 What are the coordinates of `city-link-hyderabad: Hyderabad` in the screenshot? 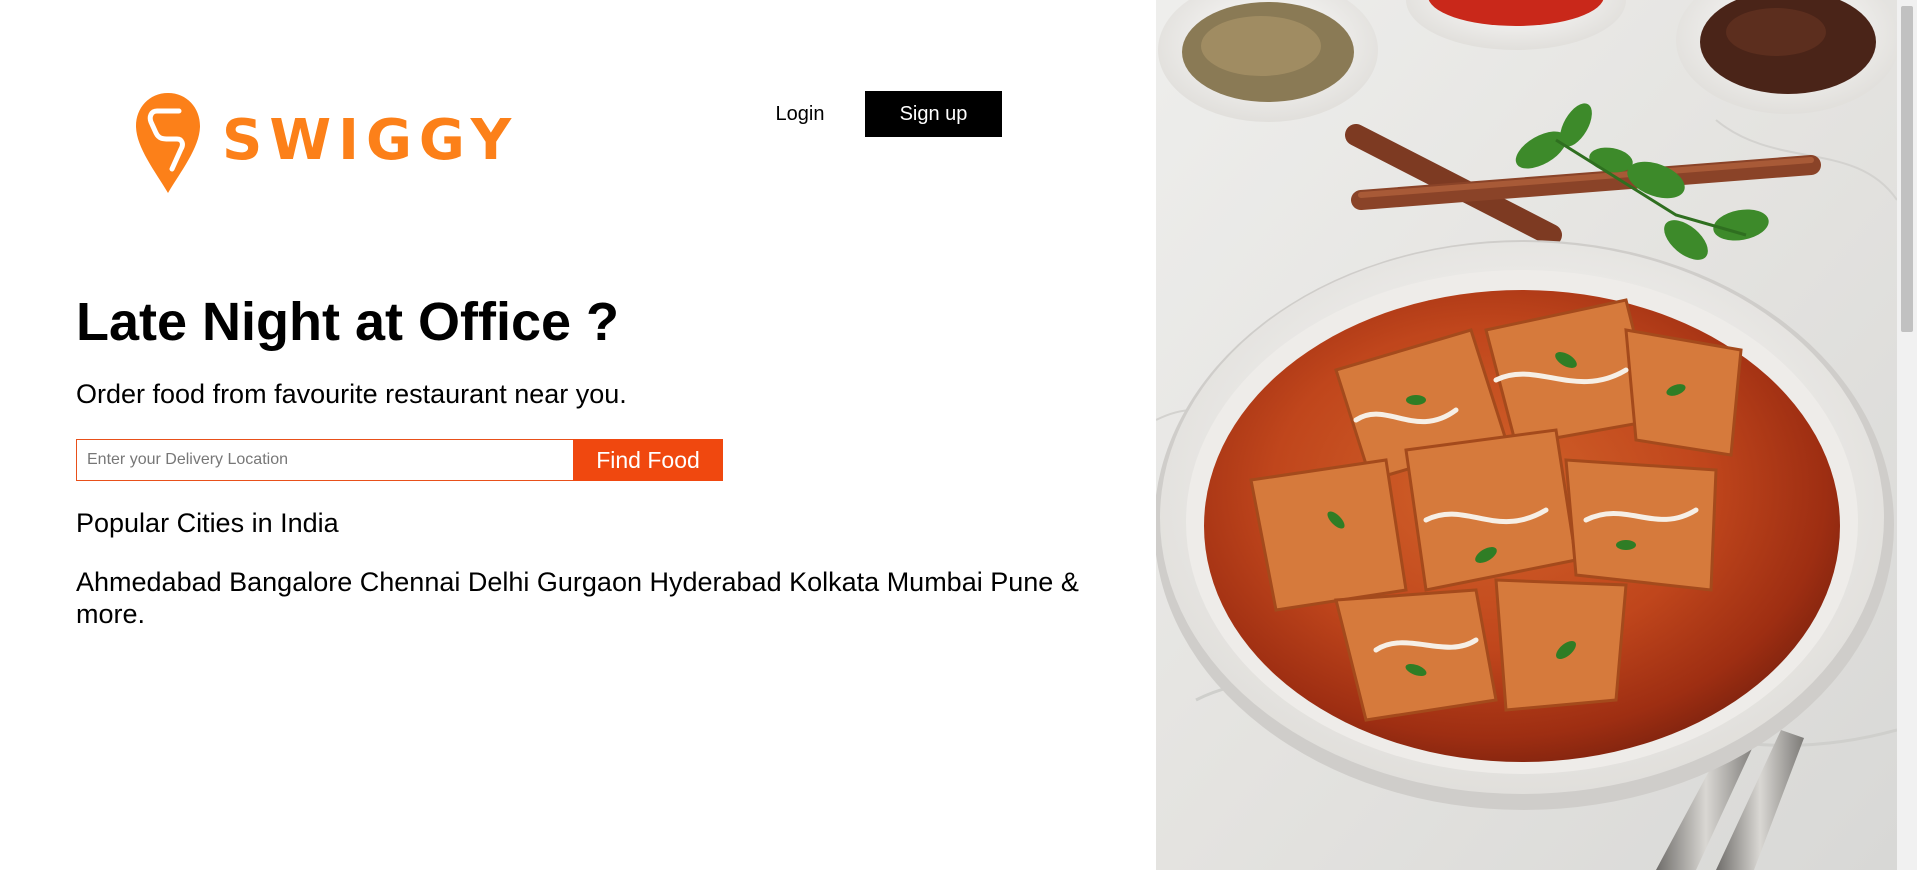 It's located at (716, 582).